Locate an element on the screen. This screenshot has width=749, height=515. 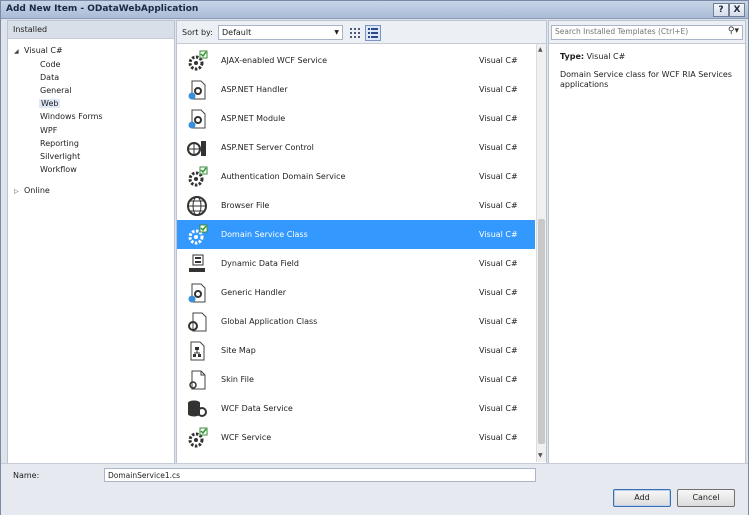
sort-toolbar: Sort by: Default ▼ is located at coordinates (361, 32).